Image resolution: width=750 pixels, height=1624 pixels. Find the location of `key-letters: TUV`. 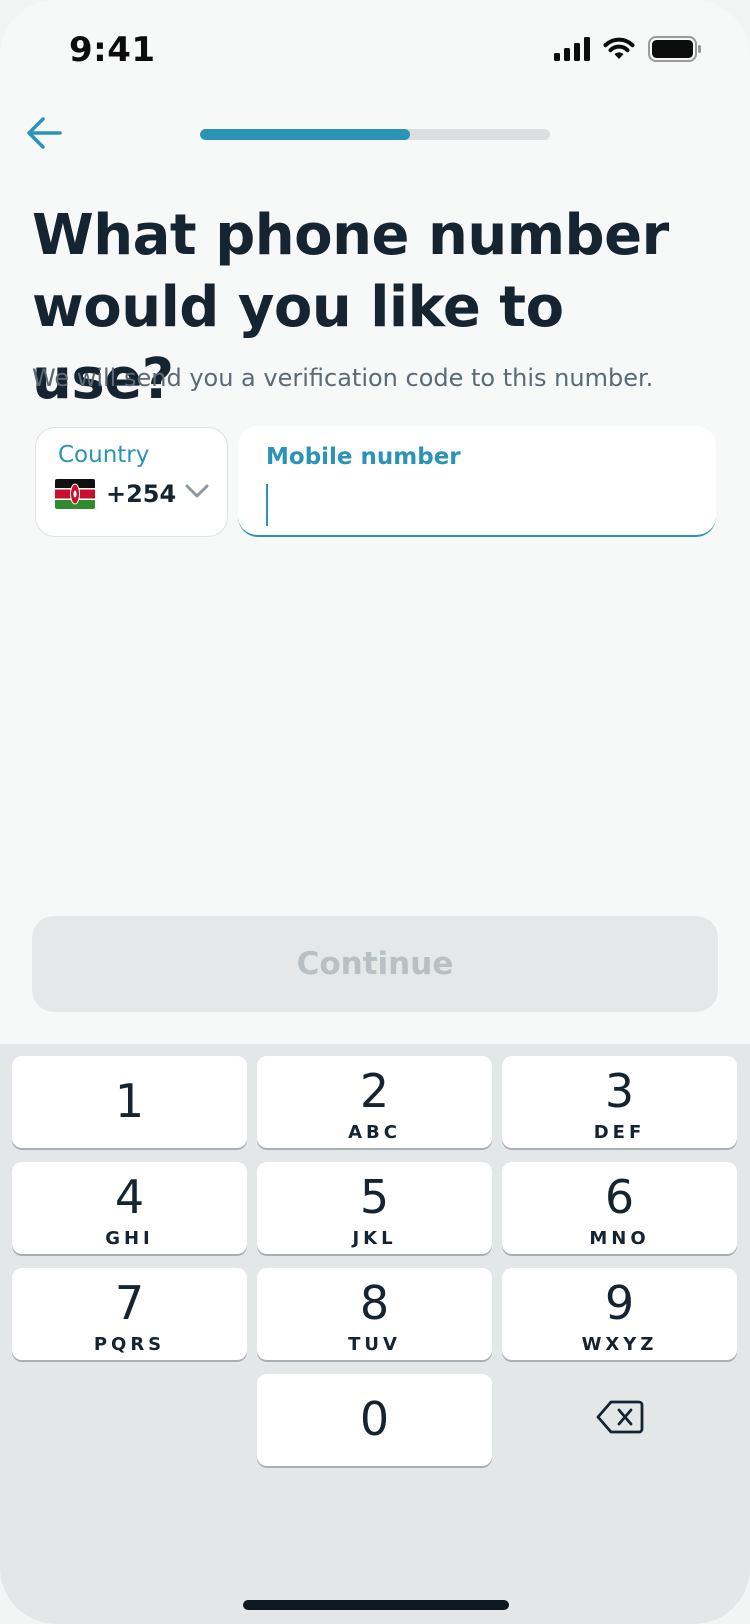

key-letters: TUV is located at coordinates (374, 1344).